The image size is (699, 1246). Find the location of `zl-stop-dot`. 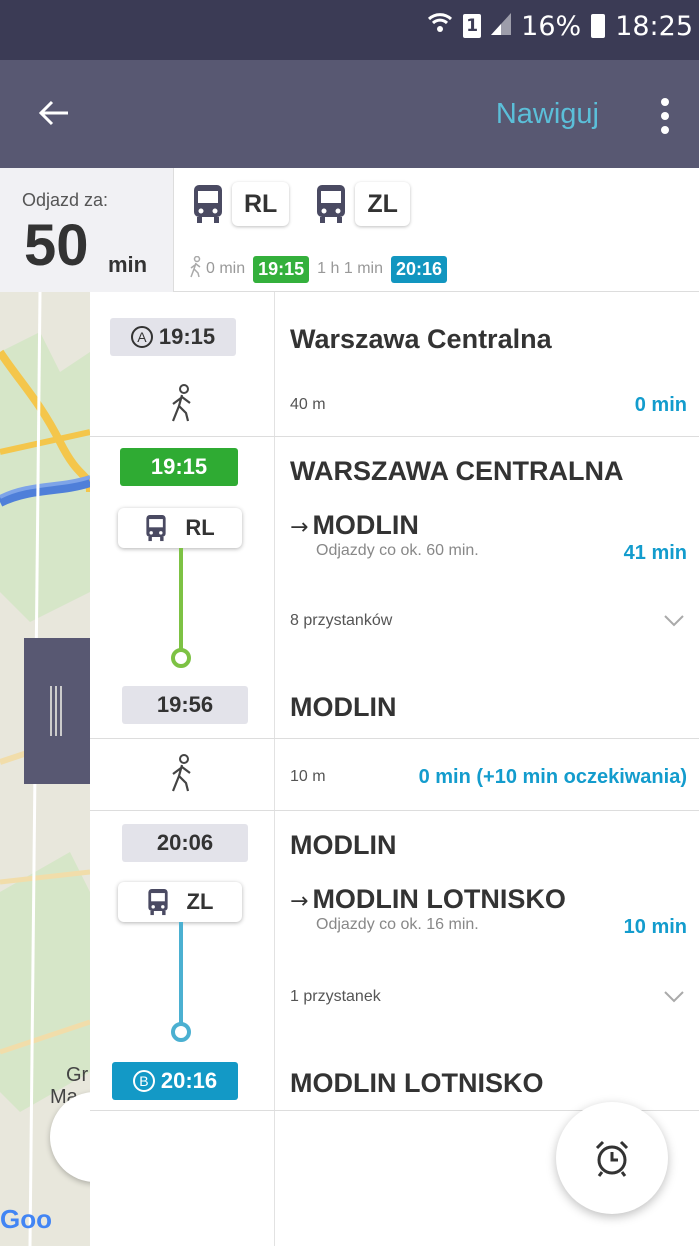

zl-stop-dot is located at coordinates (181, 1032).